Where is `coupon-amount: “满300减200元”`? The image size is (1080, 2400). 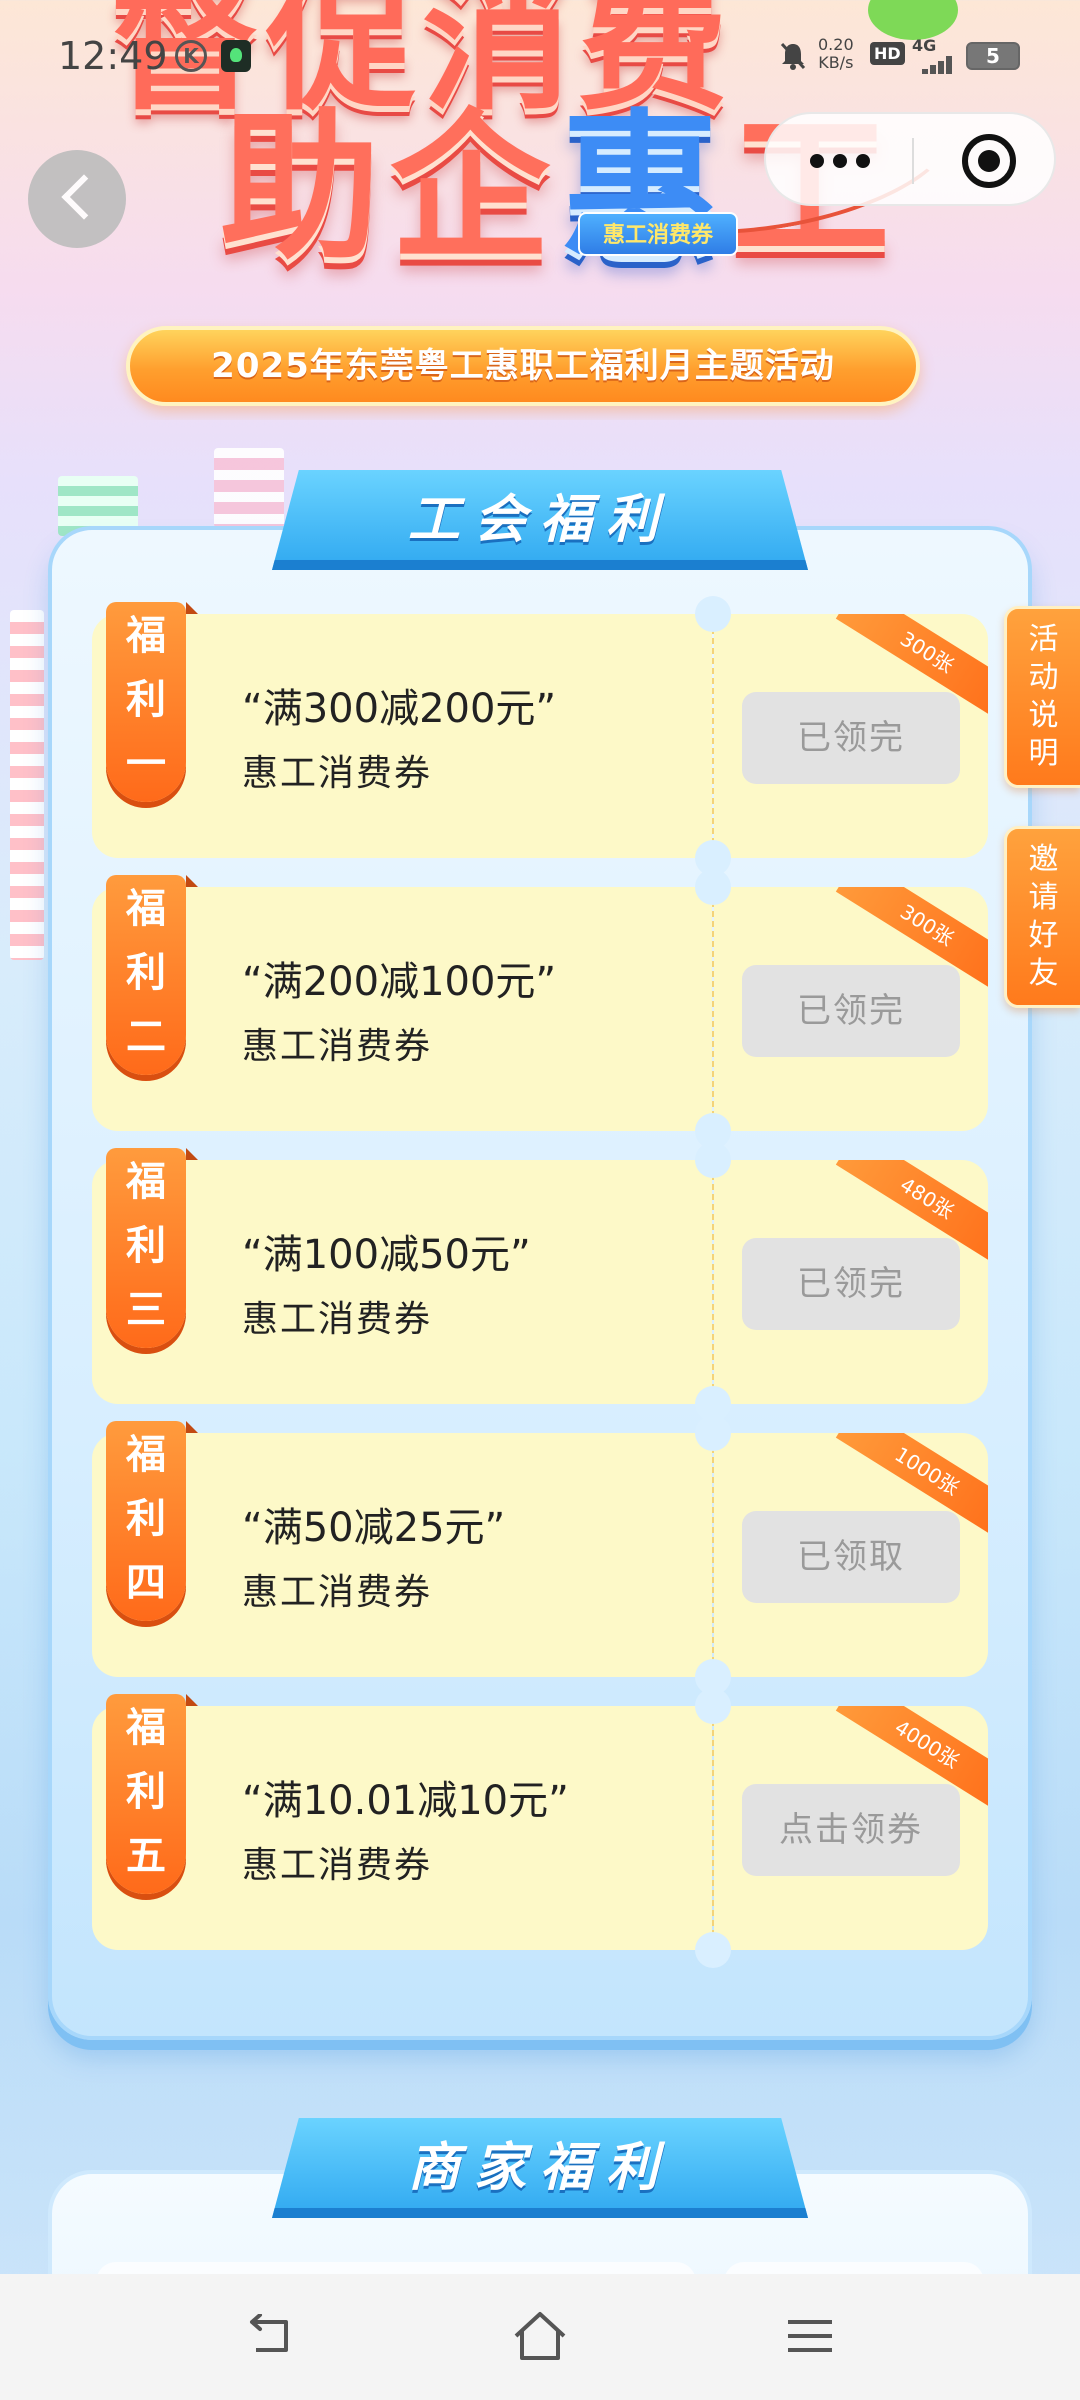 coupon-amount: “满300减200元” is located at coordinates (399, 709).